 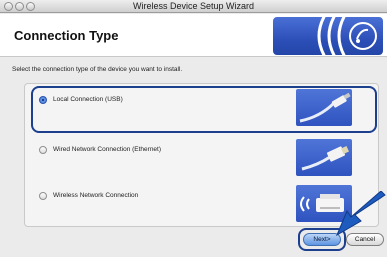 What do you see at coordinates (66, 35) in the screenshot?
I see `page-title: Connection Type` at bounding box center [66, 35].